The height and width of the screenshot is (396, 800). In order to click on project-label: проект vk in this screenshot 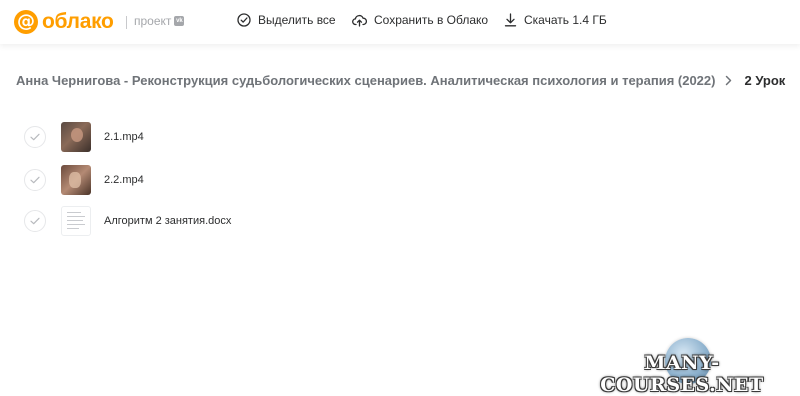, I will do `click(159, 21)`.